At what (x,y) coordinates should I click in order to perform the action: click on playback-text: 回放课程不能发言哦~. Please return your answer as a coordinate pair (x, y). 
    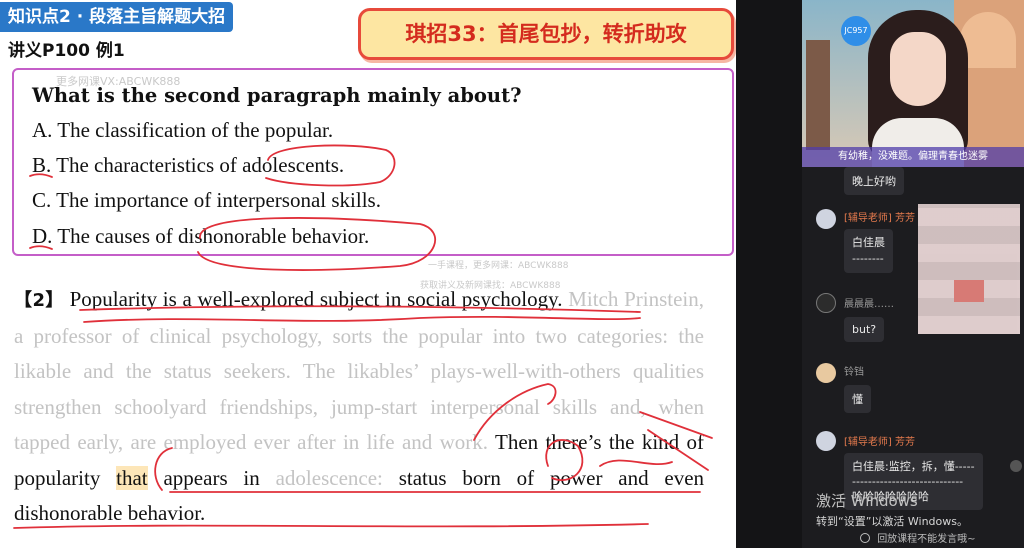
    Looking at the image, I should click on (926, 539).